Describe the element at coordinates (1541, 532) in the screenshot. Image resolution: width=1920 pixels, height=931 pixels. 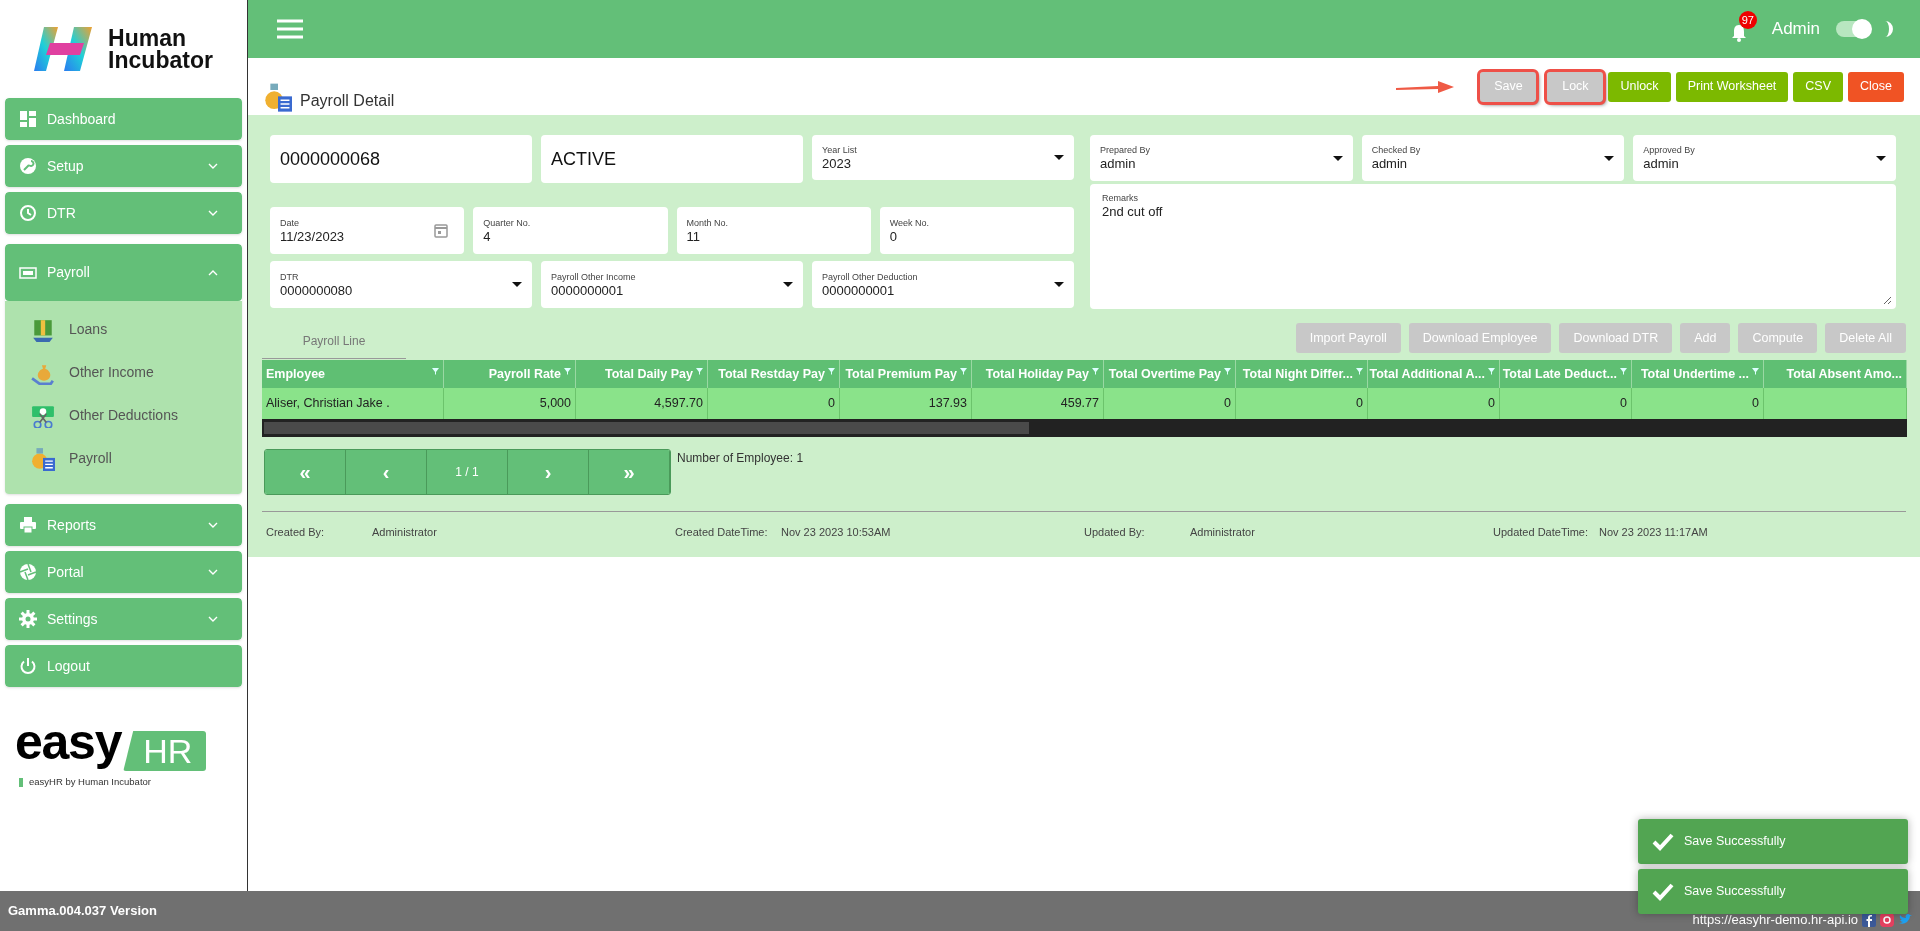
I see `audit-label: Updated DateTime:` at that location.